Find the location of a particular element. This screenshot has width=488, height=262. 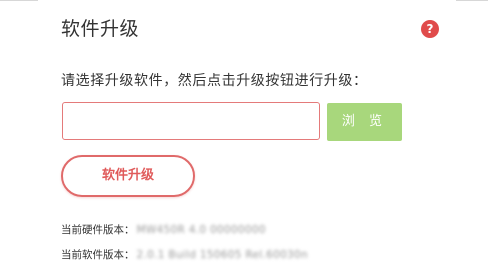

software-version-value: 2.0.1 Build 150605 Rel.60030n is located at coordinates (222, 255).